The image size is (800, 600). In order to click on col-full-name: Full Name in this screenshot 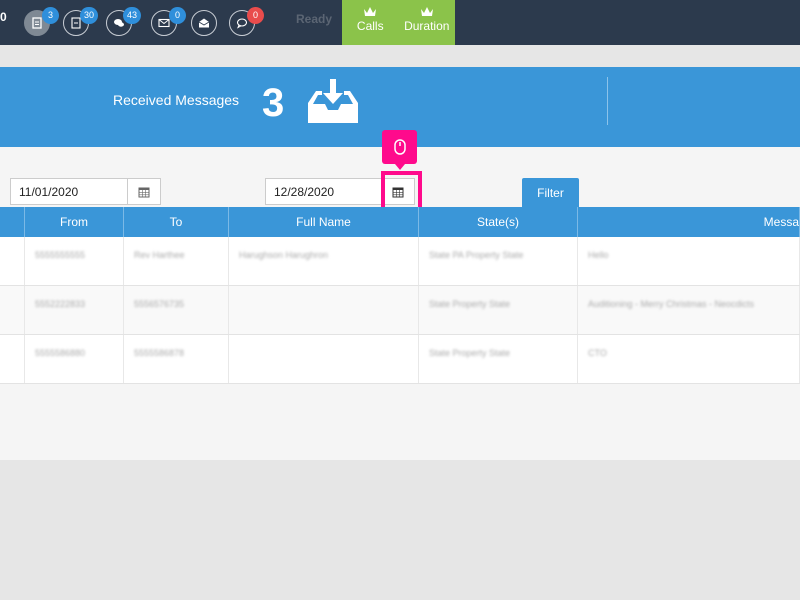, I will do `click(324, 222)`.